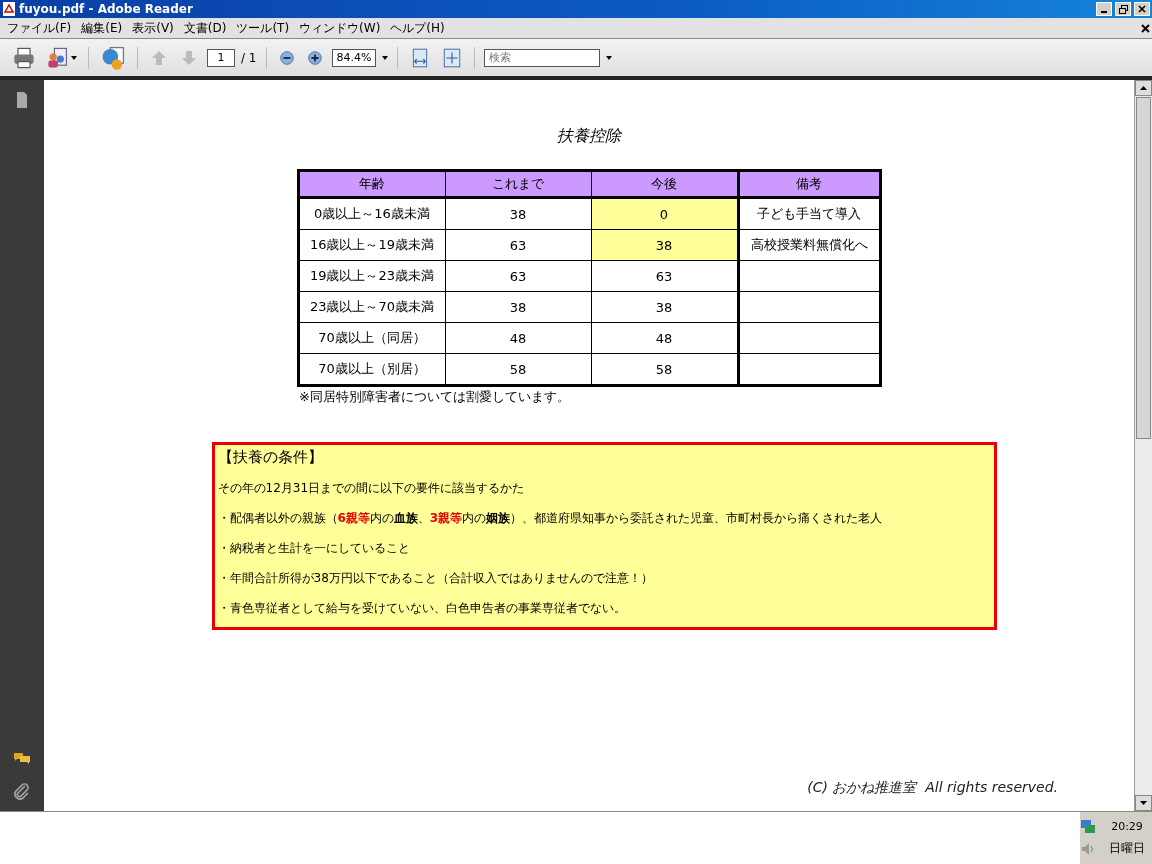 Image resolution: width=1152 pixels, height=864 pixels. Describe the element at coordinates (541, 57) in the screenshot. I see `search-field: 検索` at that location.